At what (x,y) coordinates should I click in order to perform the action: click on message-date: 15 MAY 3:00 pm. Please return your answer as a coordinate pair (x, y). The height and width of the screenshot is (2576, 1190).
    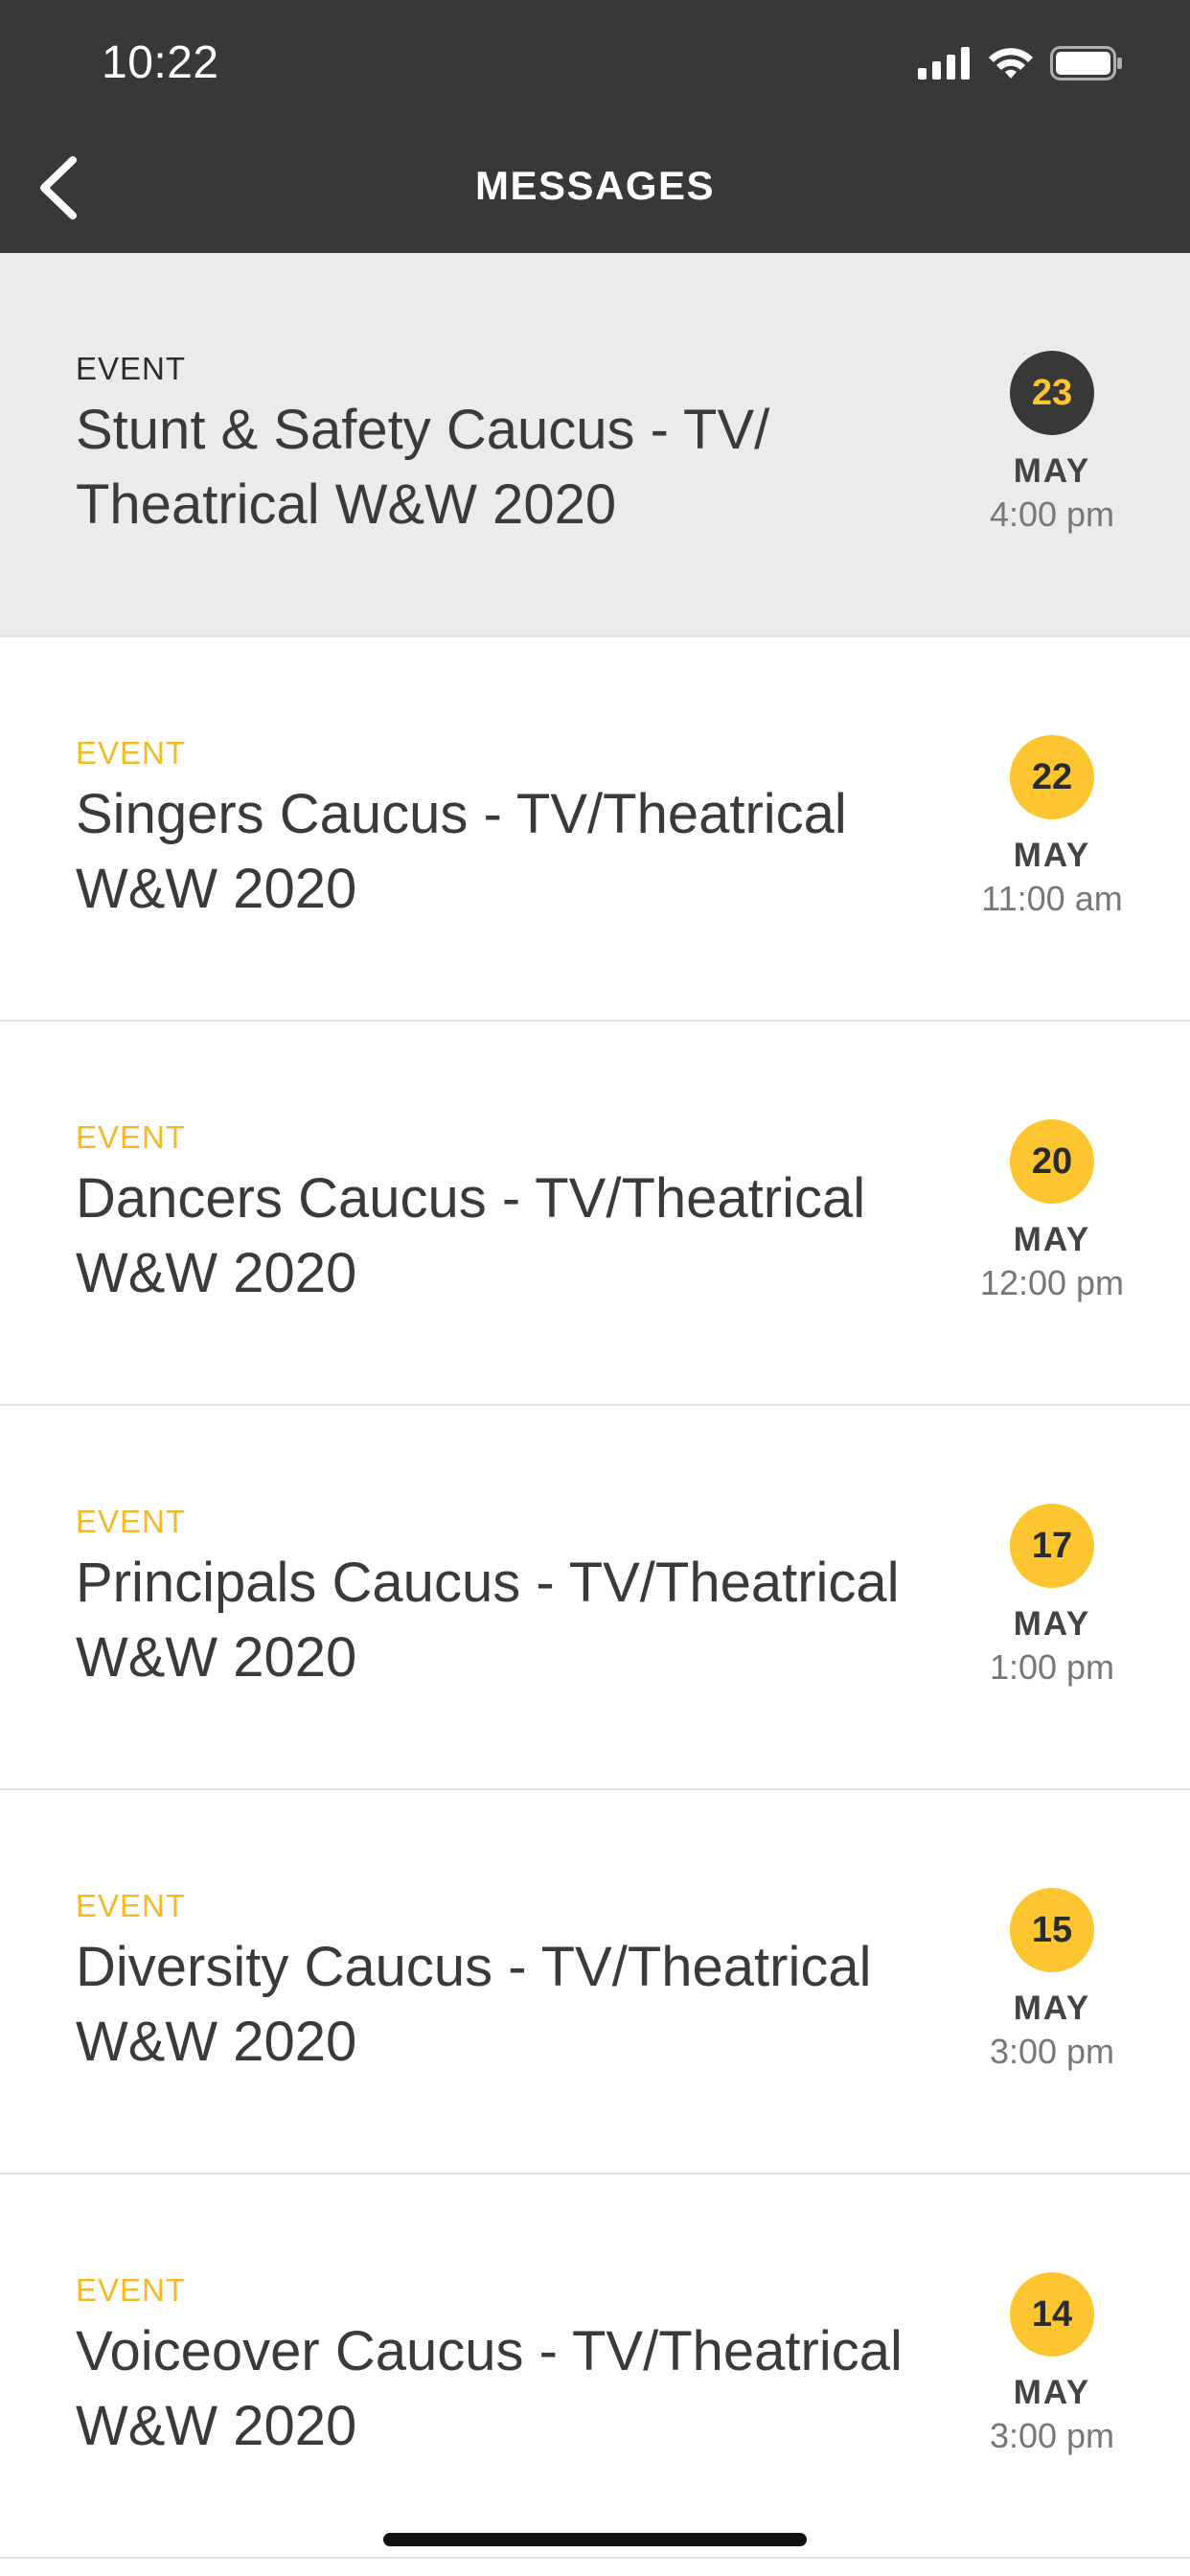
    Looking at the image, I should click on (1052, 1980).